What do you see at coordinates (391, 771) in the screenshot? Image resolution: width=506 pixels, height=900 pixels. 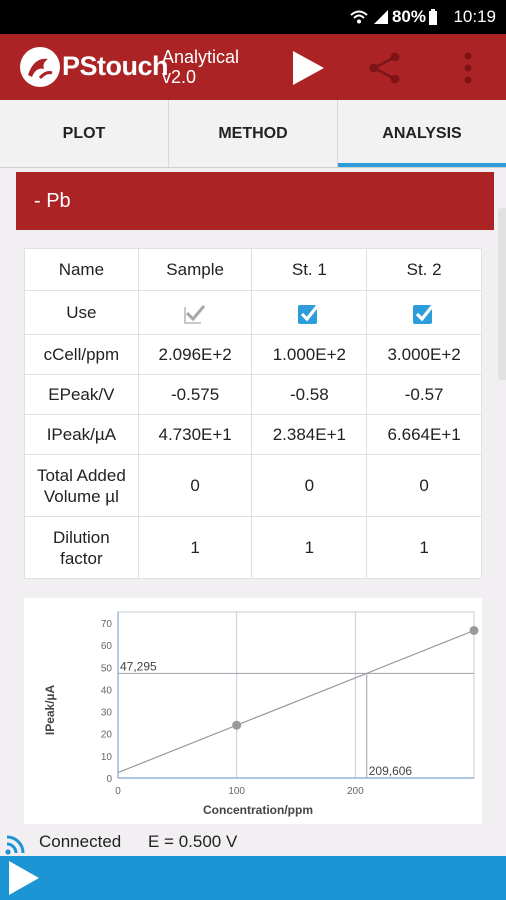 I see `chart-sample-x-label: 209,606` at bounding box center [391, 771].